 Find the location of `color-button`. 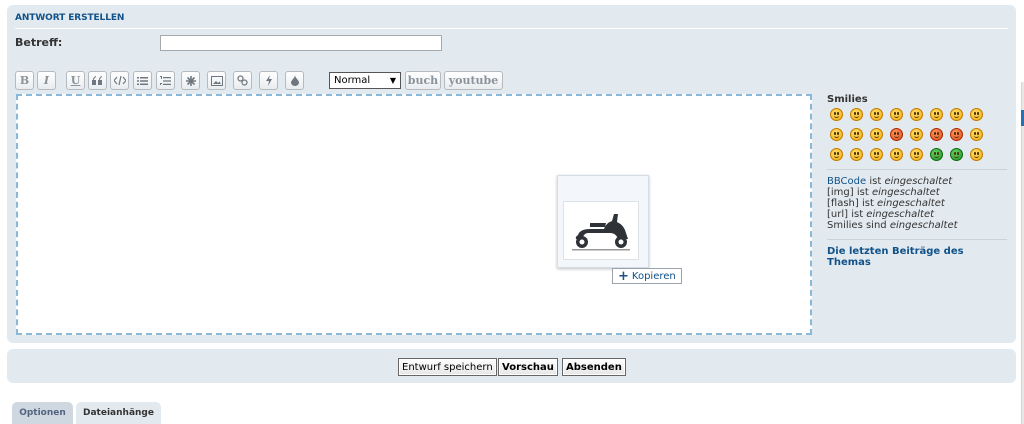

color-button is located at coordinates (294, 80).